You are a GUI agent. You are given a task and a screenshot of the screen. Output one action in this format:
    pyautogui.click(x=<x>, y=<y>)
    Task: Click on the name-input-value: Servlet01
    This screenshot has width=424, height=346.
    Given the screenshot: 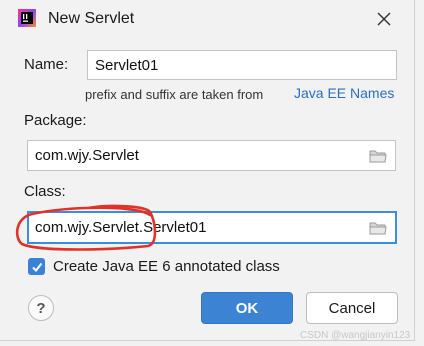 What is the action you would take?
    pyautogui.click(x=127, y=65)
    